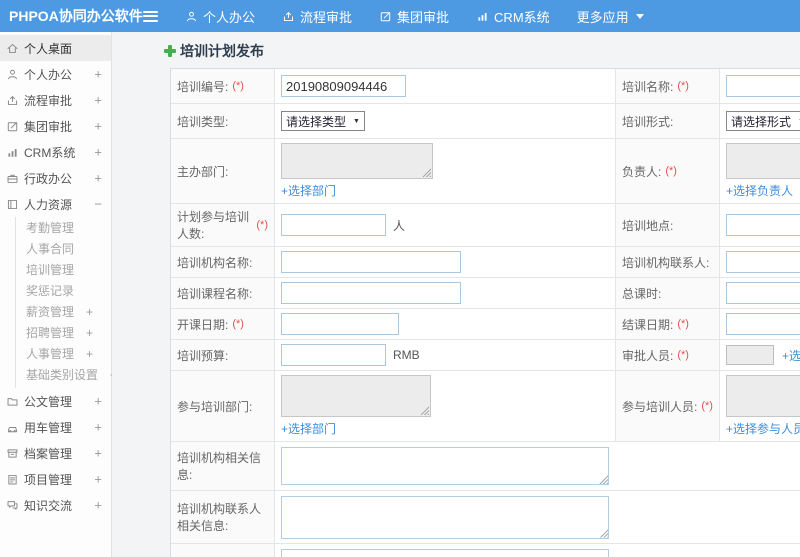 The height and width of the screenshot is (557, 800). I want to click on course-name-input, so click(371, 293).